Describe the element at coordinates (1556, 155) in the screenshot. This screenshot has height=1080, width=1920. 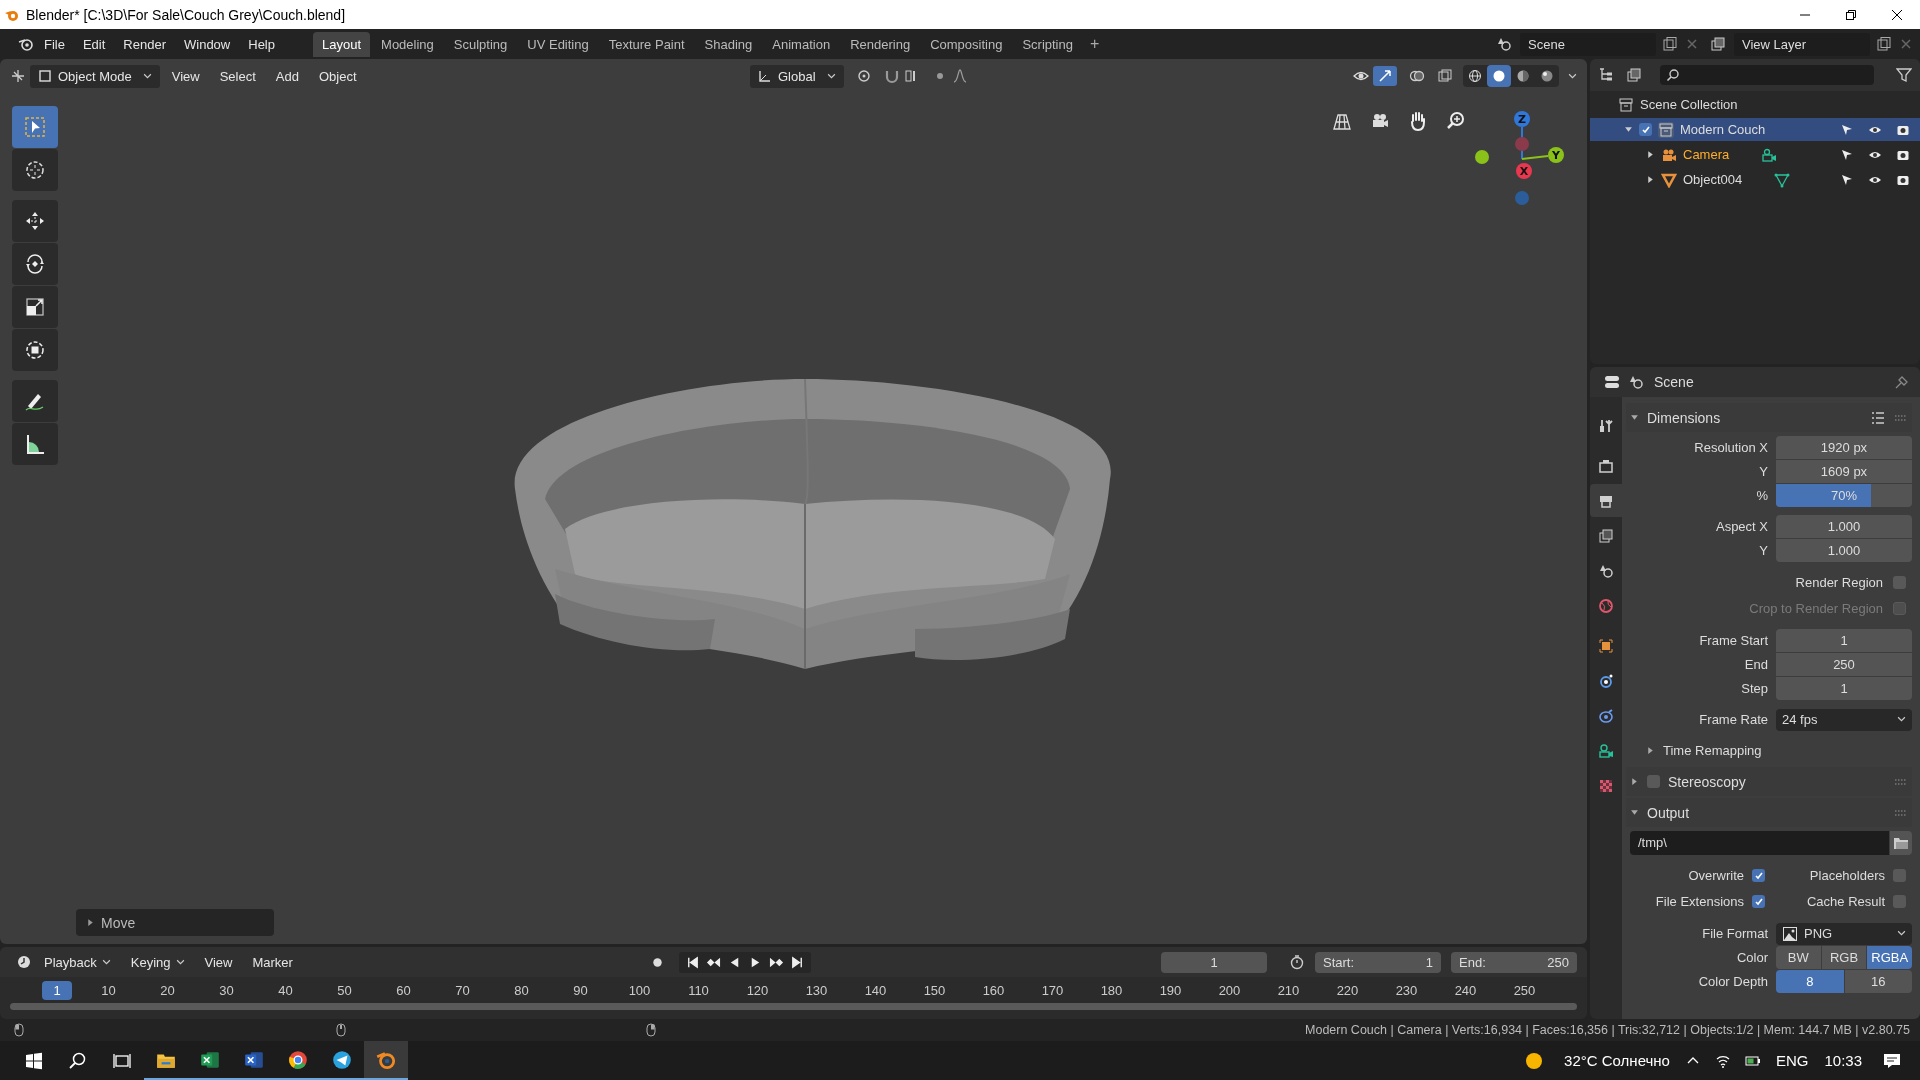
I see `axis-handle: Y` at that location.